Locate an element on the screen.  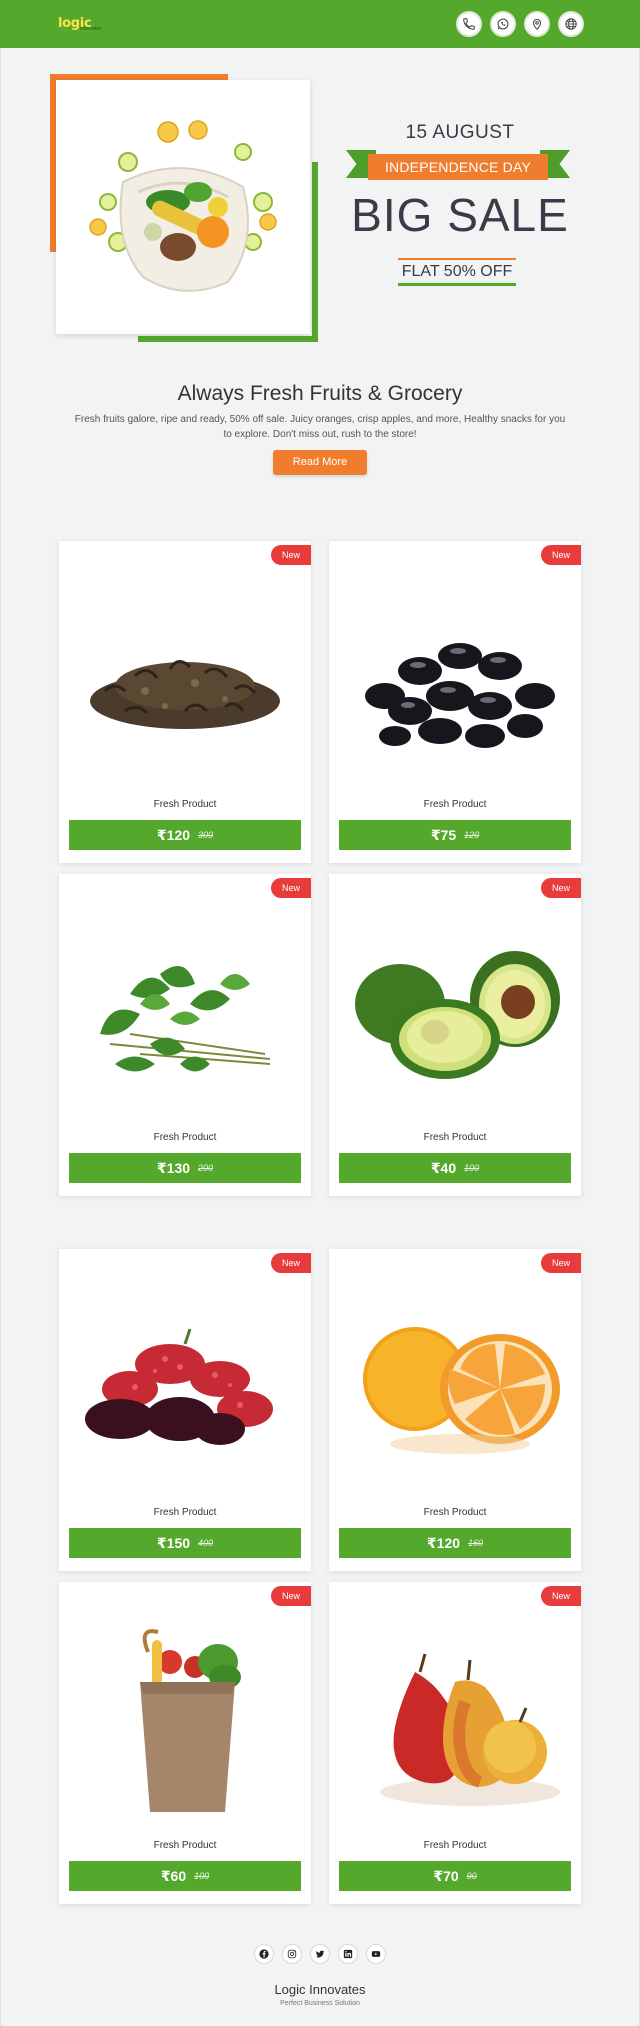
location-pin-icon is located at coordinates (537, 24).